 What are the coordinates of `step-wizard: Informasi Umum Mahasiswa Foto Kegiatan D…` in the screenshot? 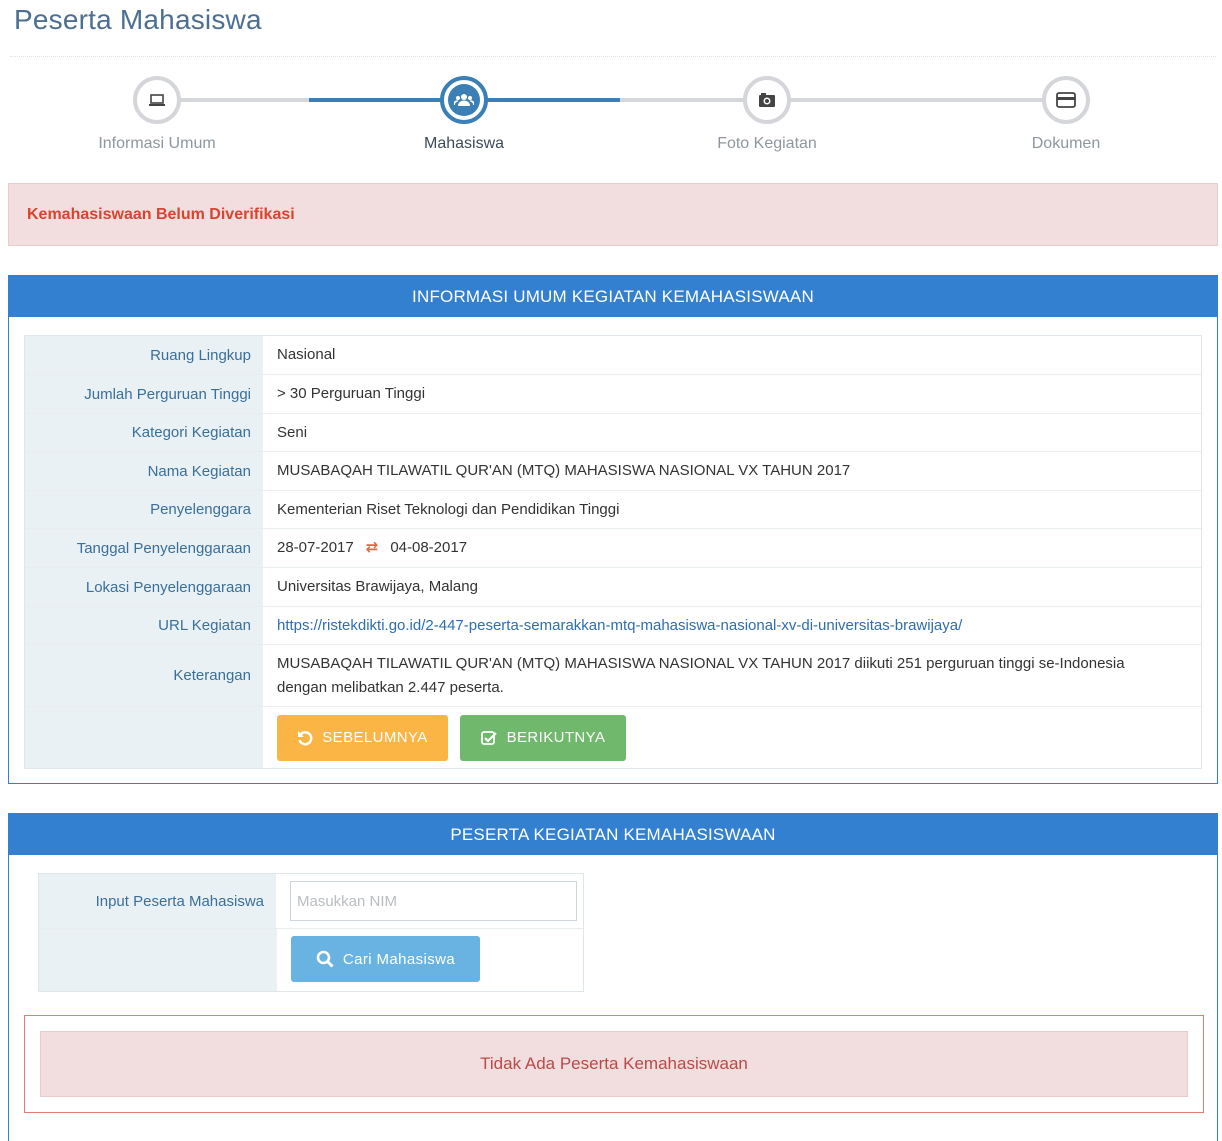 It's located at (611, 121).